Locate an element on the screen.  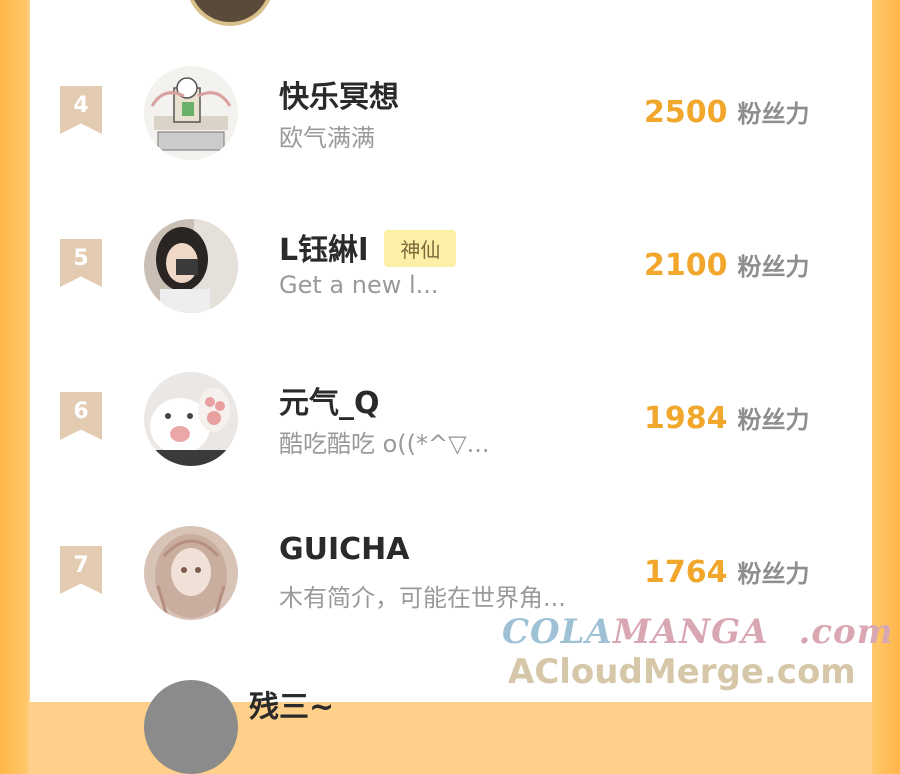
fan-score: 1984 粉丝力 is located at coordinates (727, 418).